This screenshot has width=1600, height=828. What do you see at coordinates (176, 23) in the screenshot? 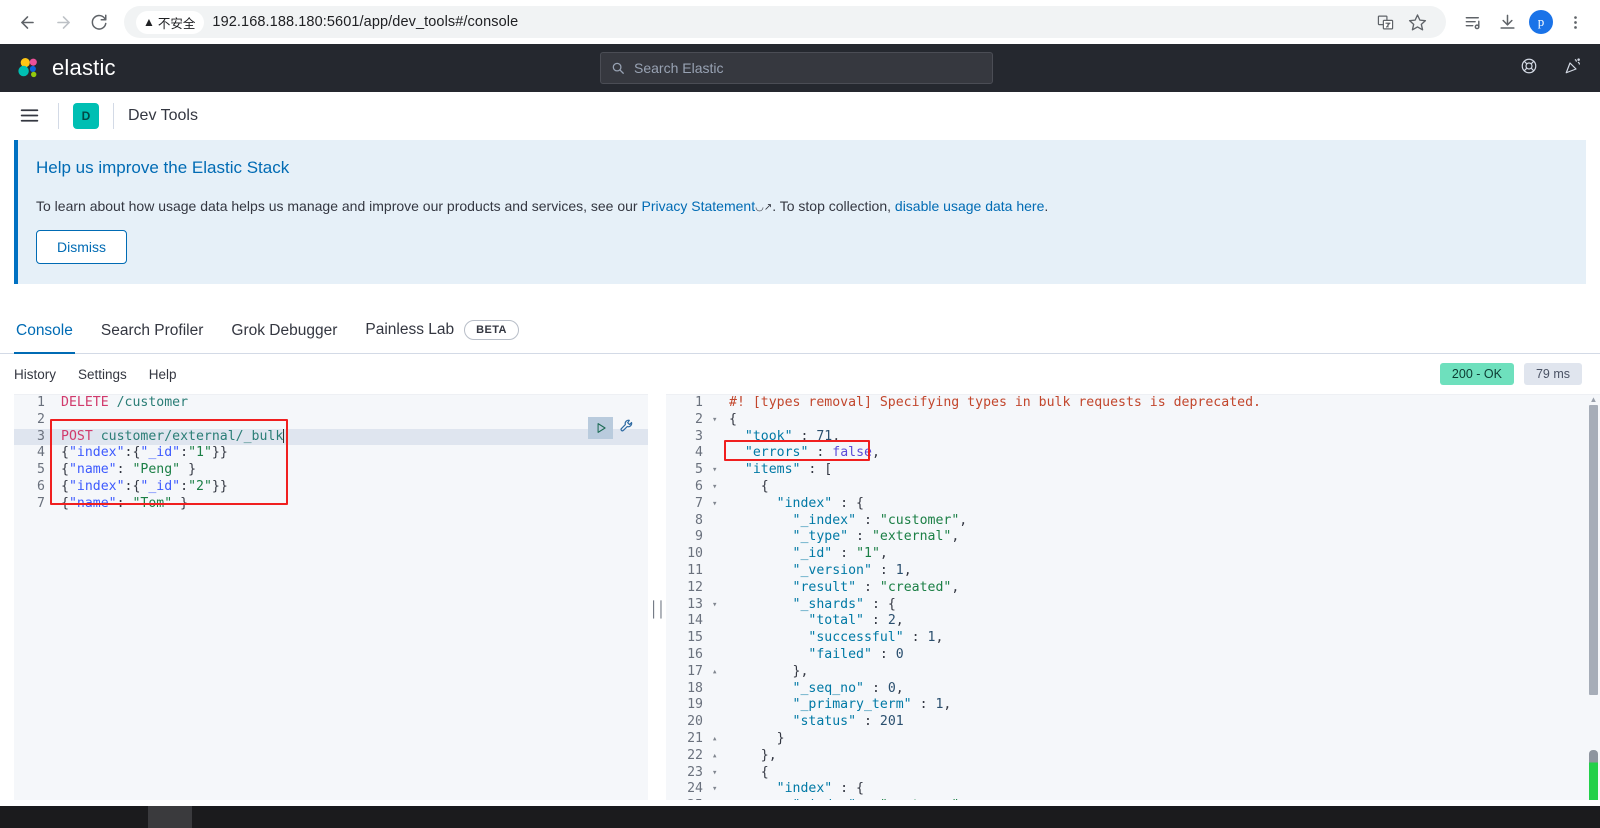
I see `security-status-label: 不安全` at bounding box center [176, 23].